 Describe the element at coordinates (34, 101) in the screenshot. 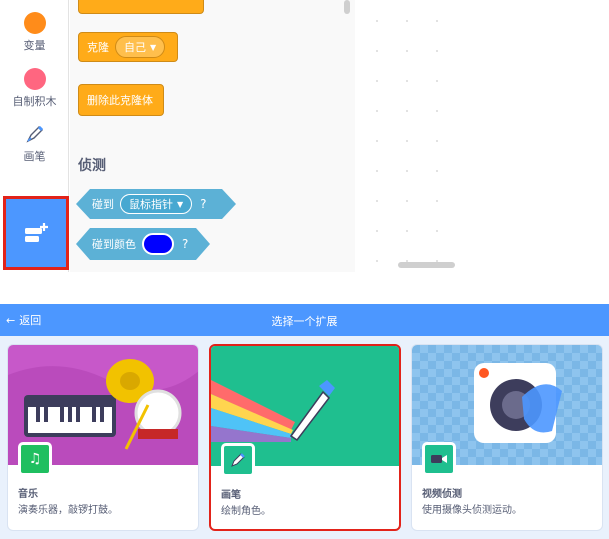

I see `category-label: 自制积木` at that location.